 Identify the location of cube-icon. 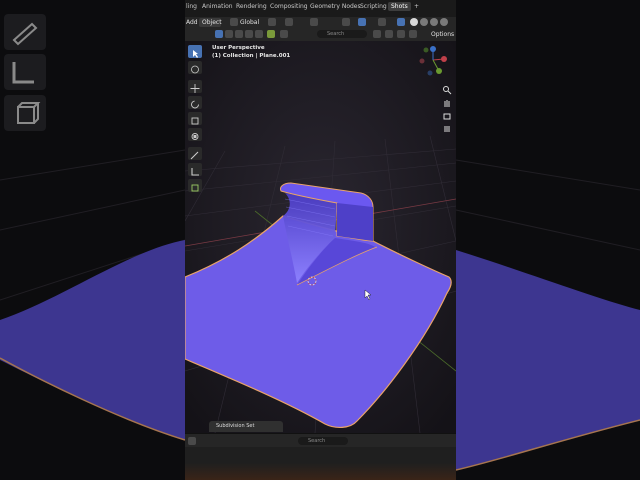
(29, 113).